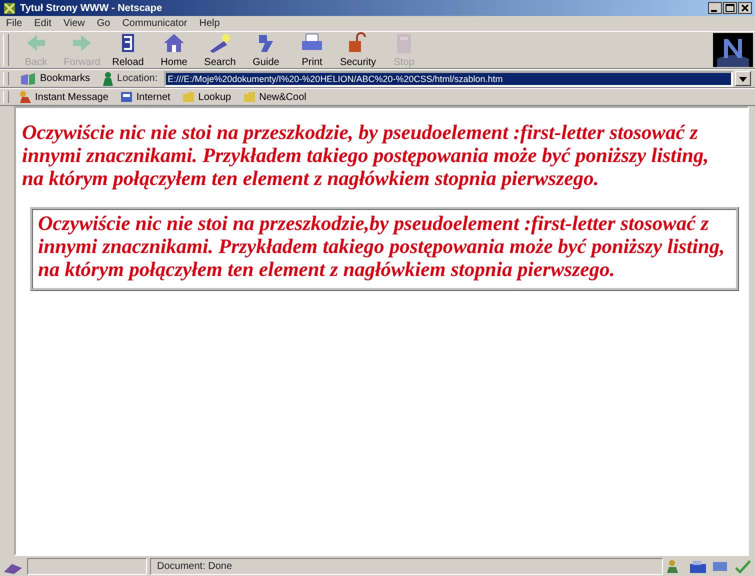 Image resolution: width=755 pixels, height=576 pixels. Describe the element at coordinates (358, 50) in the screenshot. I see `security-button: Security` at that location.